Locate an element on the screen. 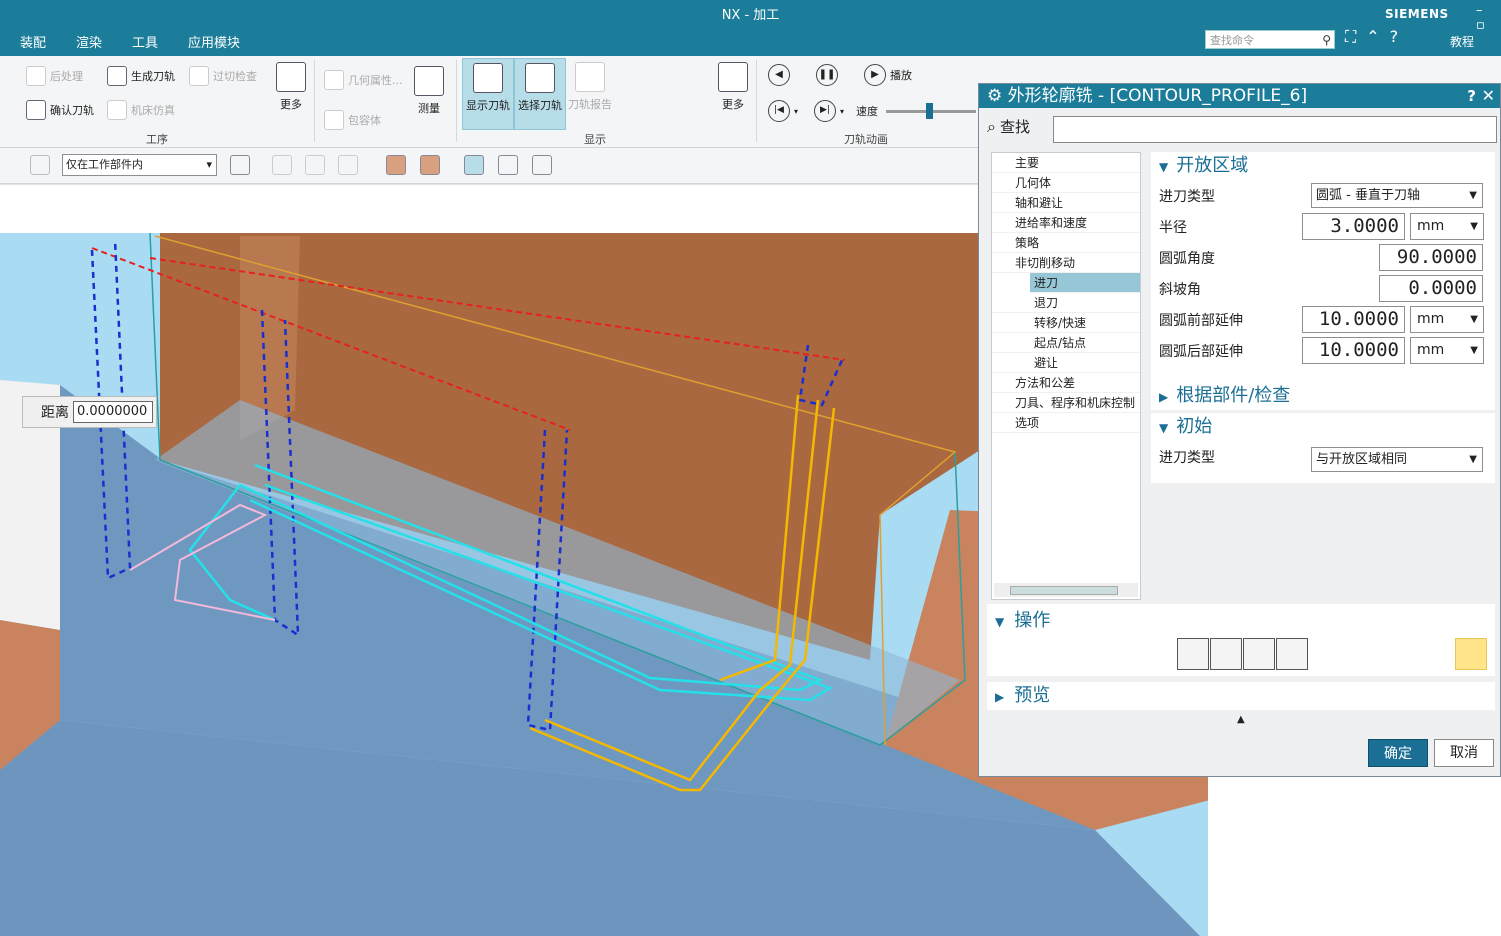 The height and width of the screenshot is (936, 1501). gouge-check-button: 过切检查 is located at coordinates (223, 76).